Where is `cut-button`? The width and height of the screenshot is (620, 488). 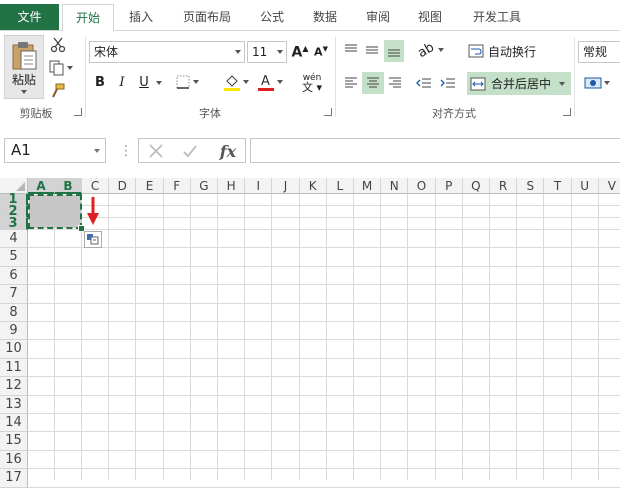 cut-button is located at coordinates (58, 45).